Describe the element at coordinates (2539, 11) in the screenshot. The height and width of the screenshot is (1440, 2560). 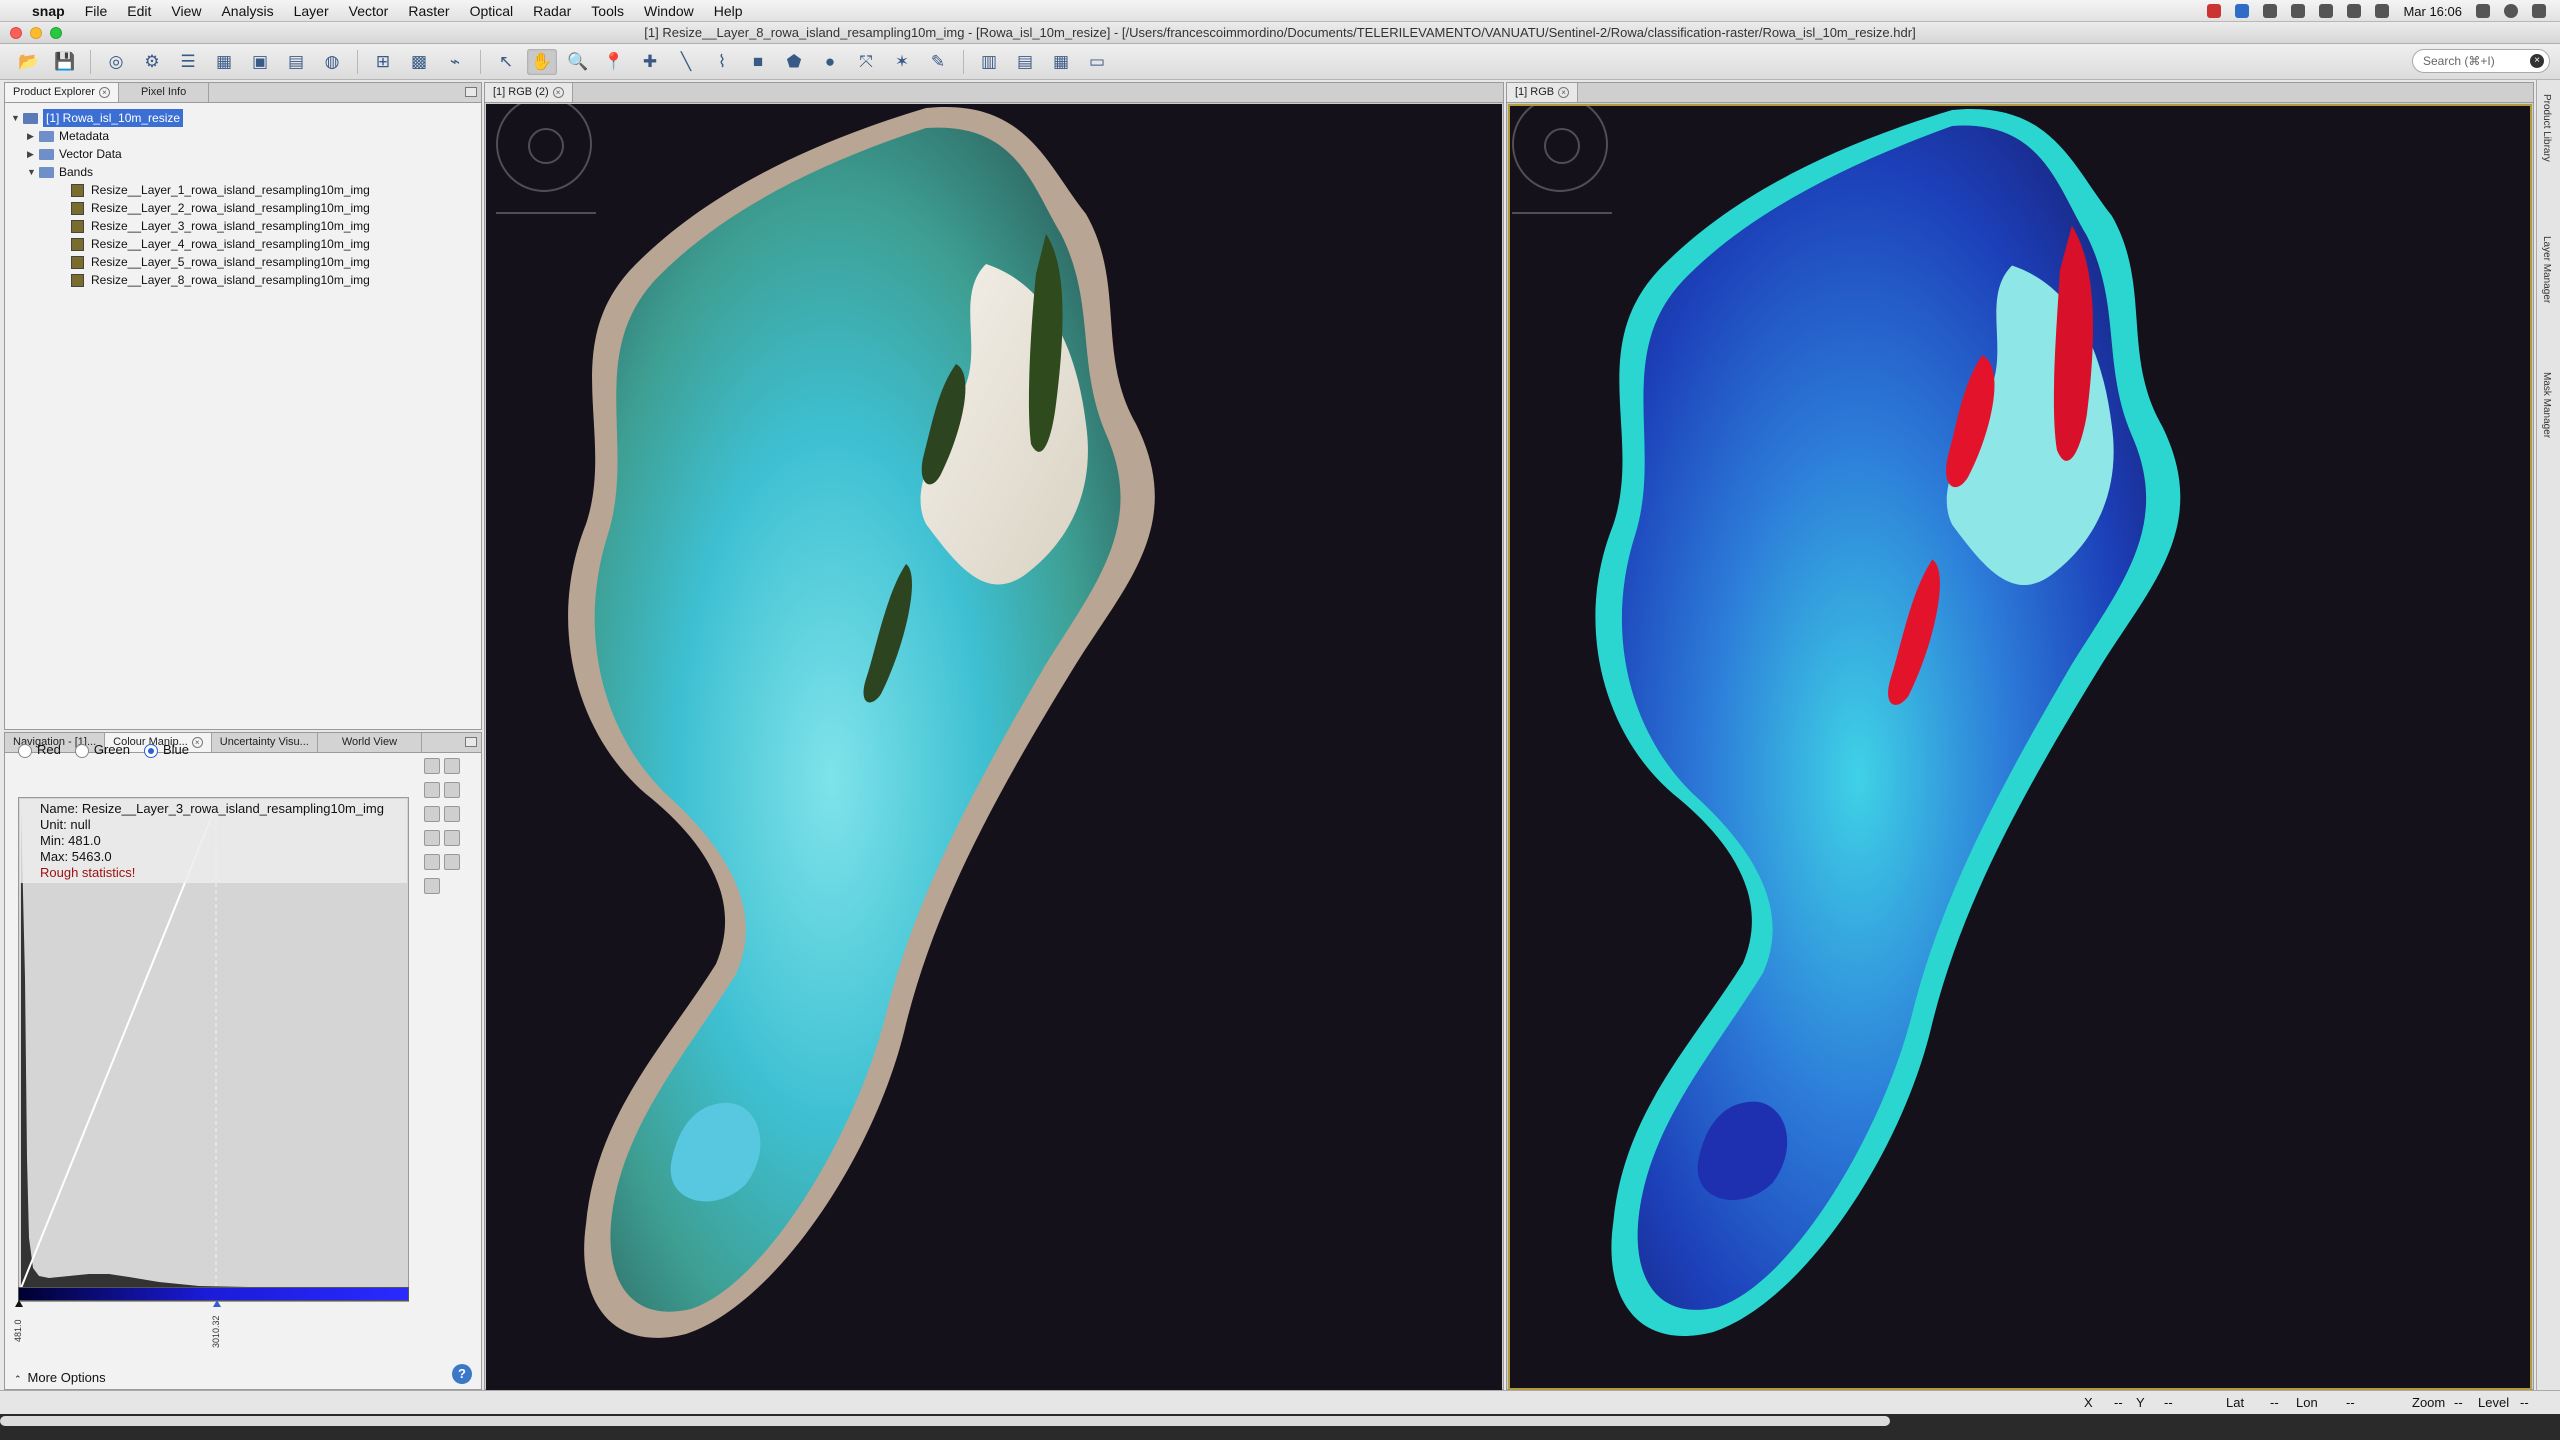
I see `notification-center-icon` at that location.